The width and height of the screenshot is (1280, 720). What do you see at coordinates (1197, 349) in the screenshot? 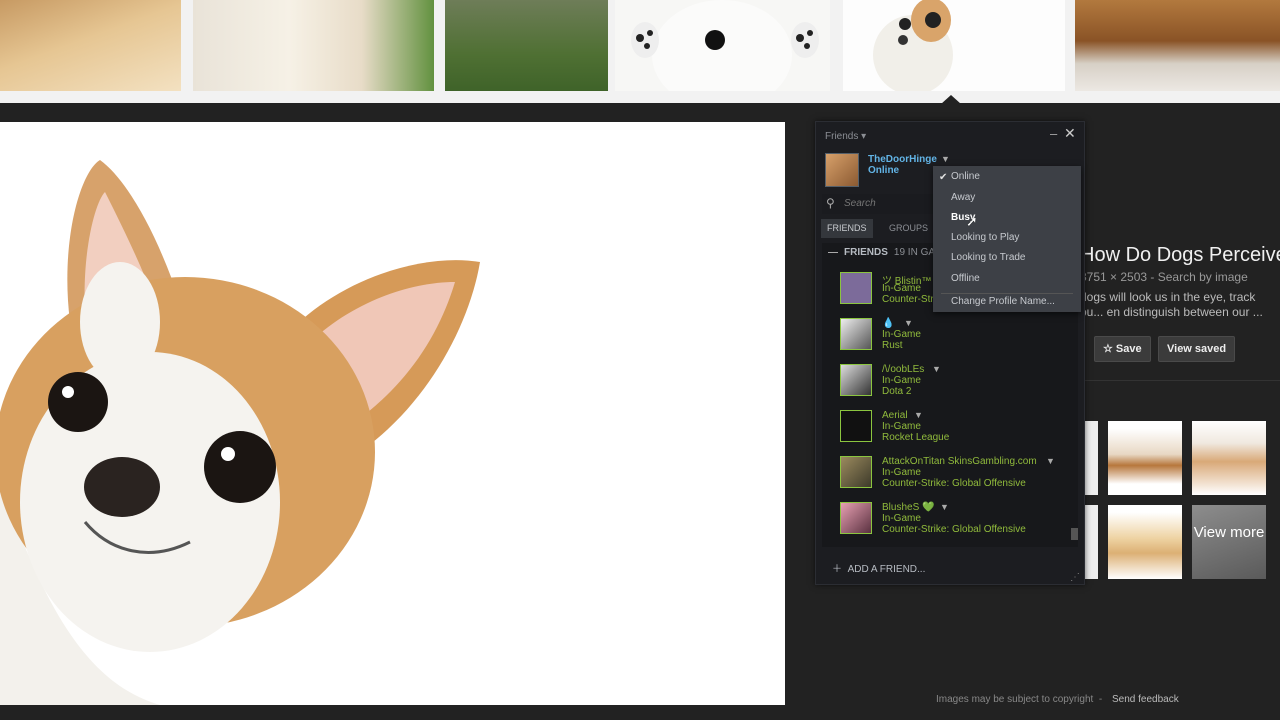
I see `view-saved-button: View saved` at bounding box center [1197, 349].